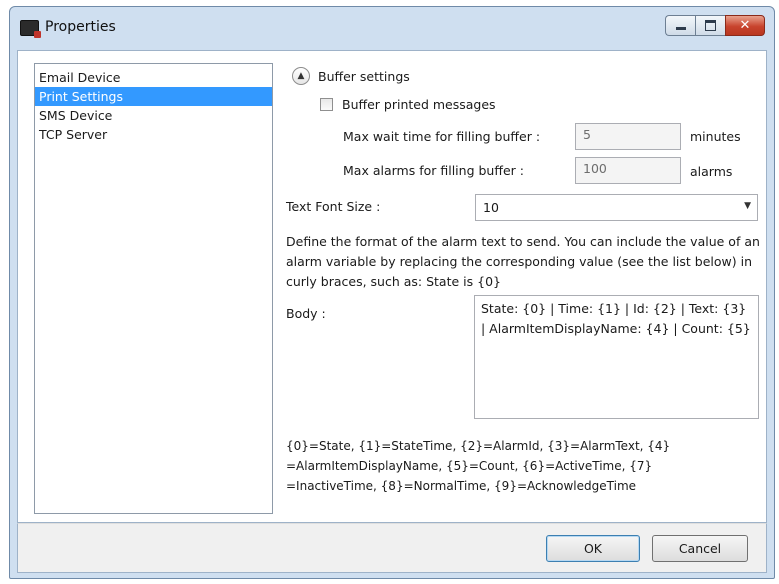  I want to click on title-bar: Properties ✕, so click(392, 28).